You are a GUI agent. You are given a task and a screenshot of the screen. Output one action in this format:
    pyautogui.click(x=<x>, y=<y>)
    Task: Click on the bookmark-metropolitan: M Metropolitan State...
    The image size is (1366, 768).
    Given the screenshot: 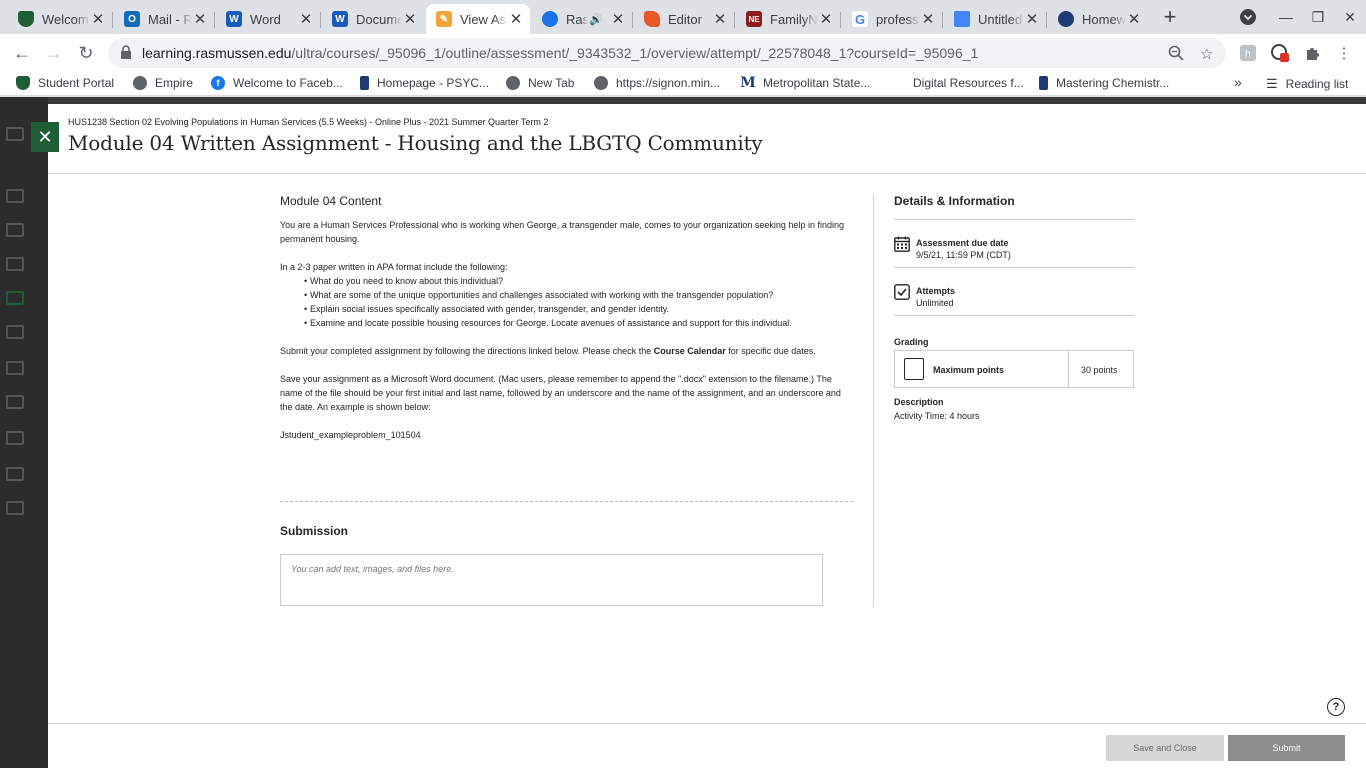 What is the action you would take?
    pyautogui.click(x=805, y=83)
    